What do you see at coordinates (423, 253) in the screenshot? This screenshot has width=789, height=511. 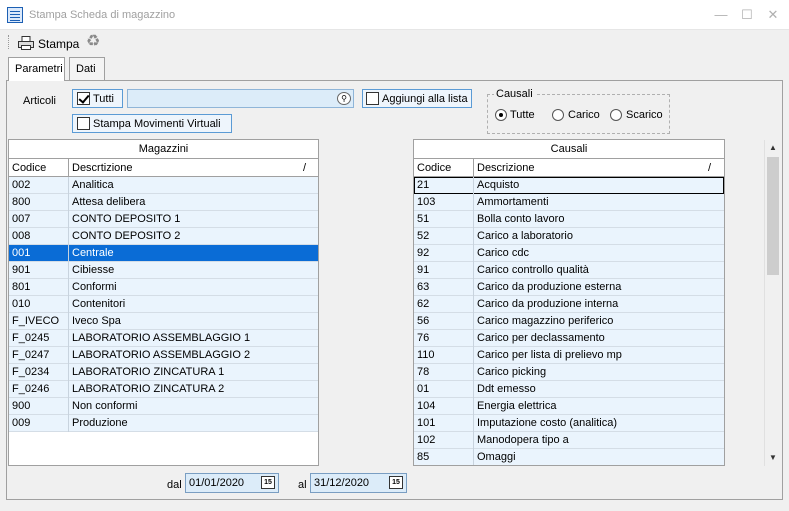 I see `code-cell: 92` at bounding box center [423, 253].